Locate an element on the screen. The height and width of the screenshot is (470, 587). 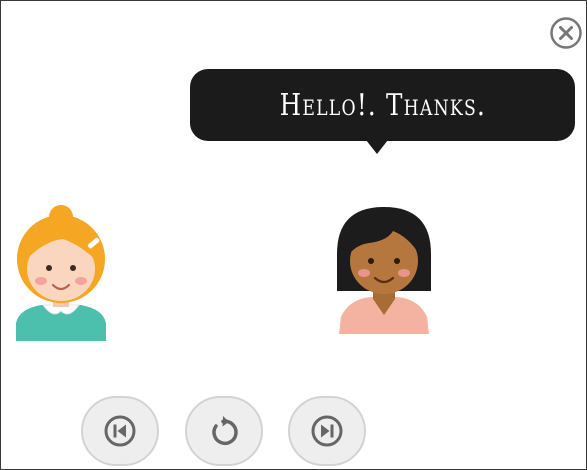
speech-text: Hello!. Thanks. is located at coordinates (382, 105).